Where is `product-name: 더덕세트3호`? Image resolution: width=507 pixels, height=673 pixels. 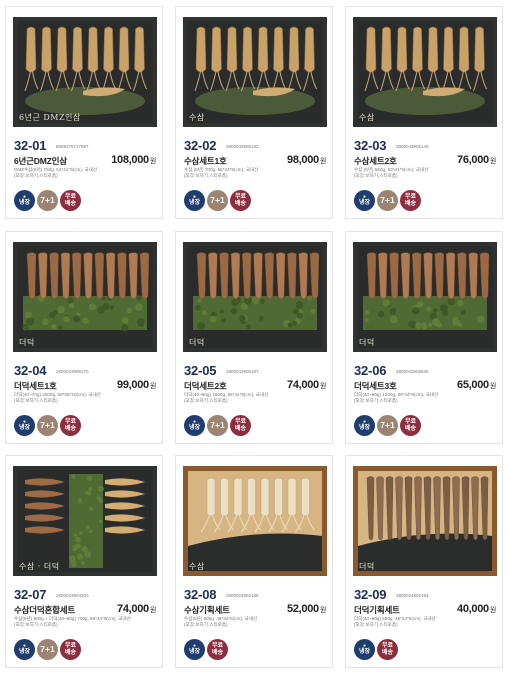
product-name: 더덕세트3호 is located at coordinates (375, 386).